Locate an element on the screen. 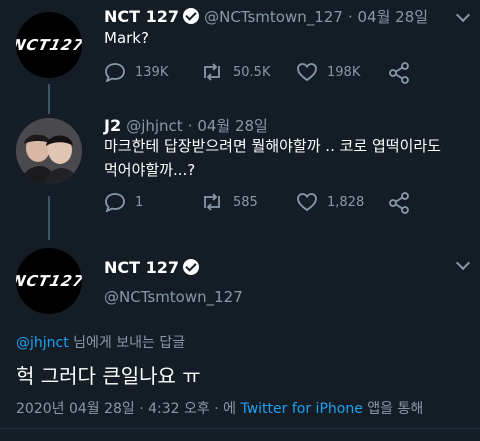 The width and height of the screenshot is (480, 441). like-count: 1,828 is located at coordinates (346, 202).